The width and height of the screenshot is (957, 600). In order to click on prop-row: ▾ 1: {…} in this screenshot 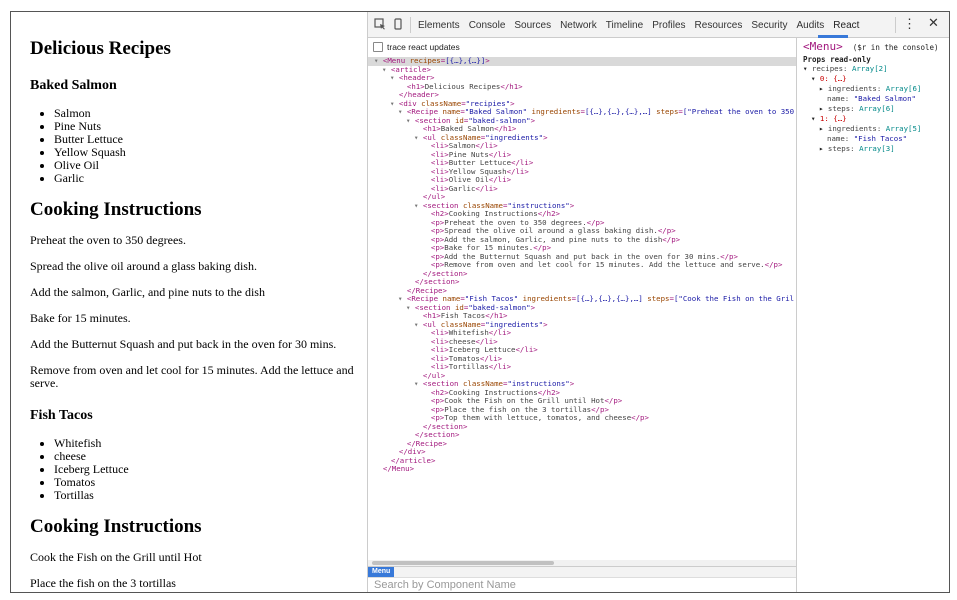, I will do `click(862, 119)`.